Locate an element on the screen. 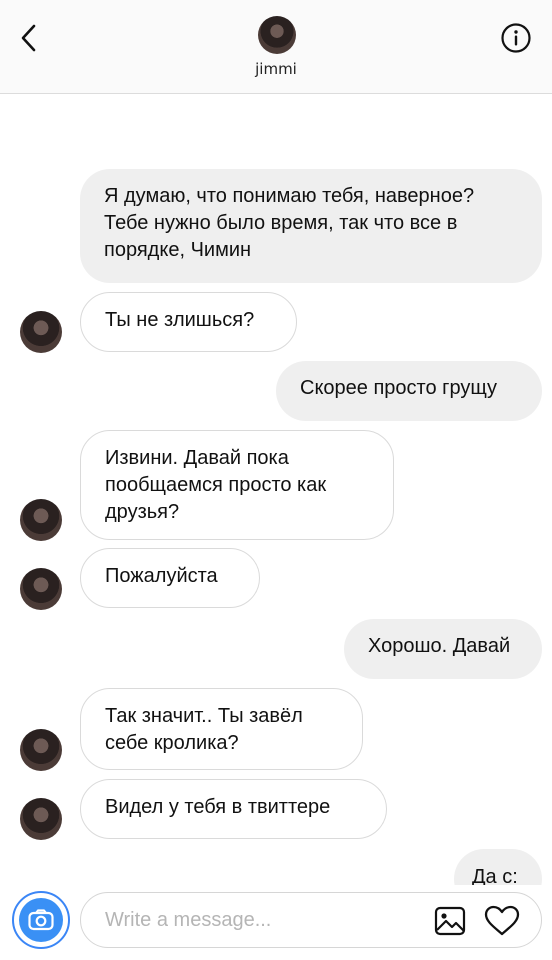 The width and height of the screenshot is (552, 960). message-bubble-incoming: Так значит.. Ты завёл себе кролика? is located at coordinates (221, 729).